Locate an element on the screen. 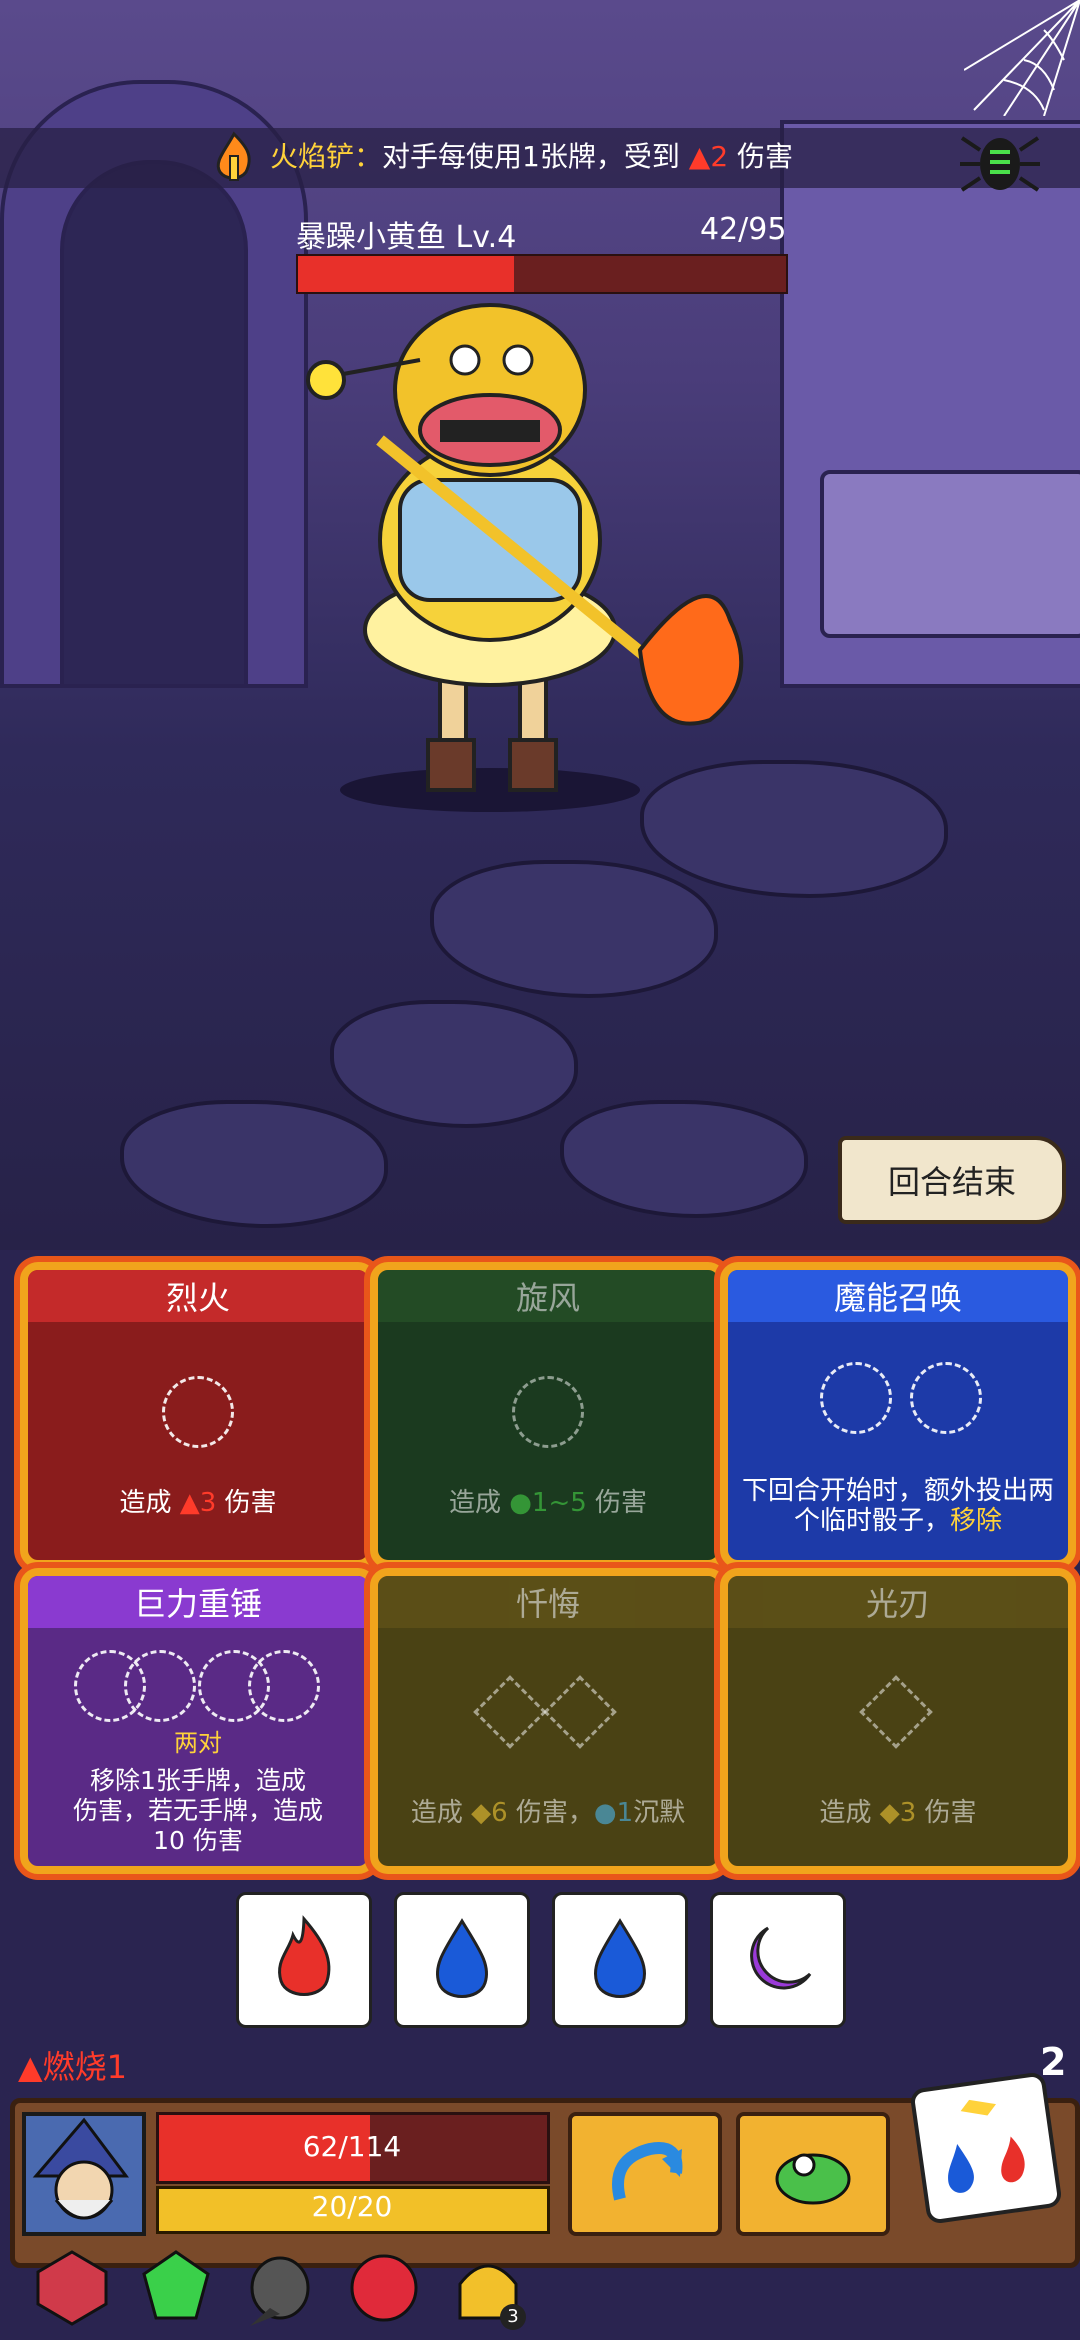  card-title: 忏悔 is located at coordinates (548, 1602).